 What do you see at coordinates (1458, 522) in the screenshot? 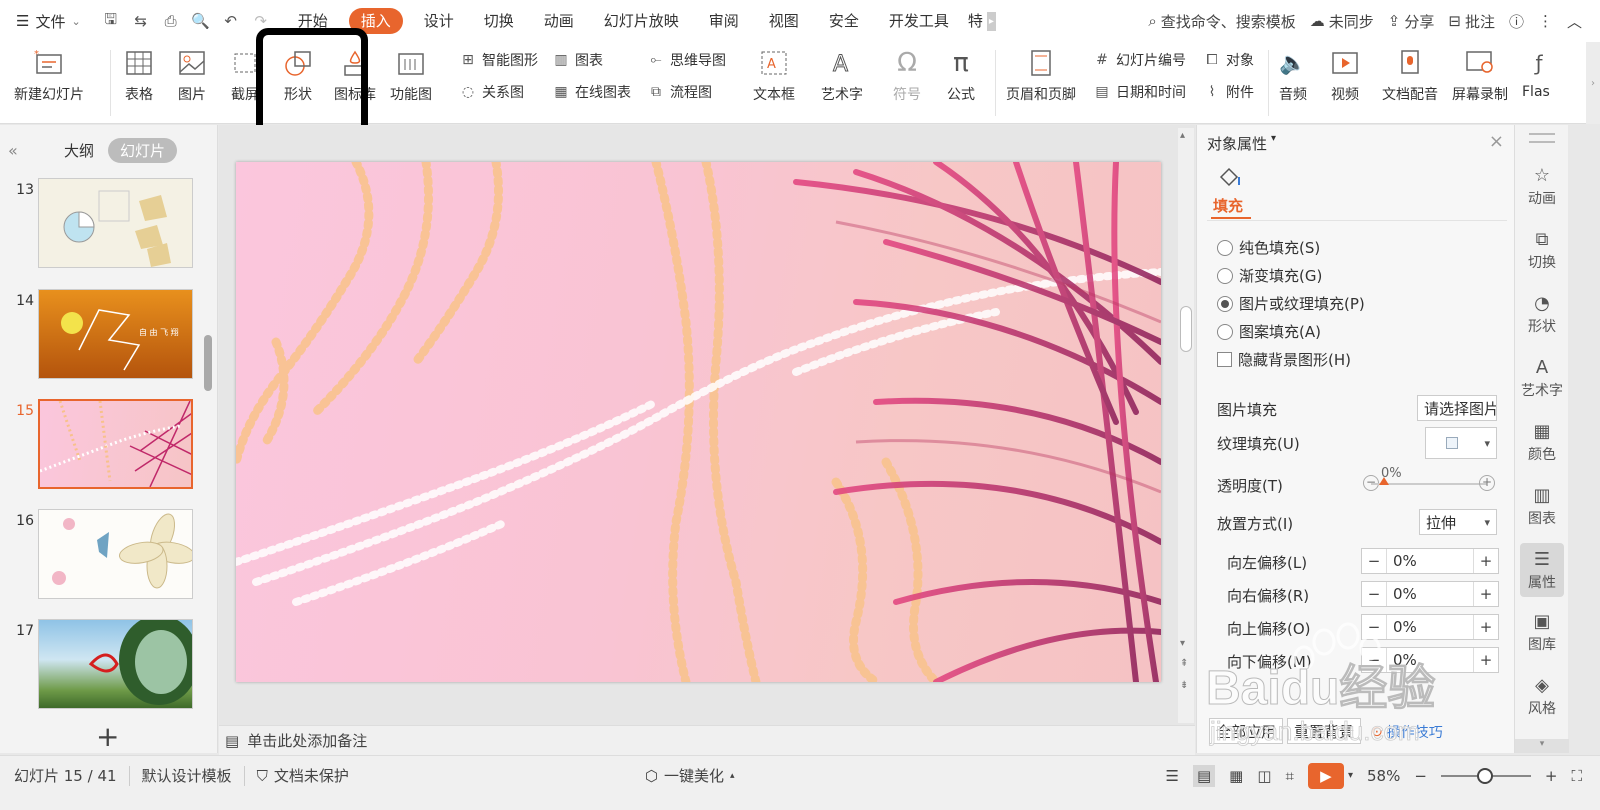
I see `placement-dropdown: 拉伸` at bounding box center [1458, 522].